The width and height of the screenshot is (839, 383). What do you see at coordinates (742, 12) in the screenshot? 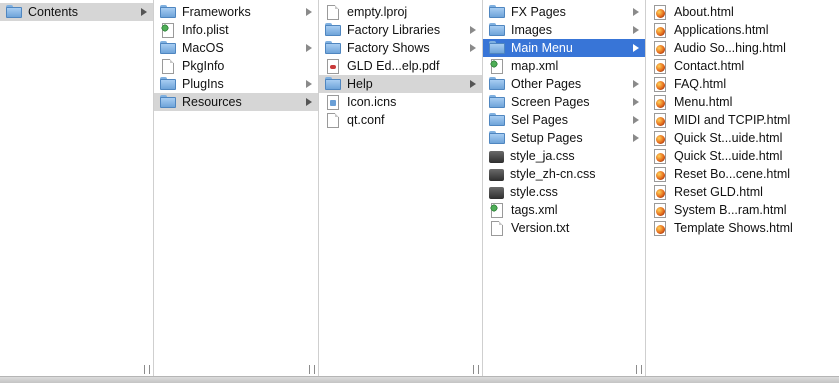
I see `file-row: About.html` at bounding box center [742, 12].